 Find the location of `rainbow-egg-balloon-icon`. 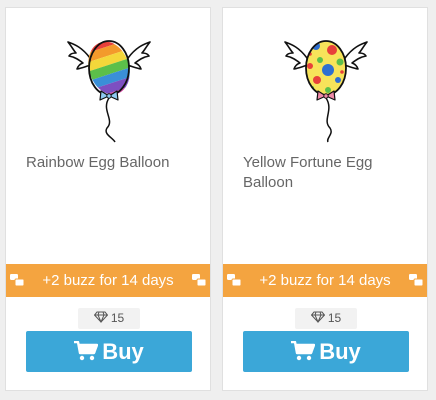

rainbow-egg-balloon-icon is located at coordinates (109, 89).